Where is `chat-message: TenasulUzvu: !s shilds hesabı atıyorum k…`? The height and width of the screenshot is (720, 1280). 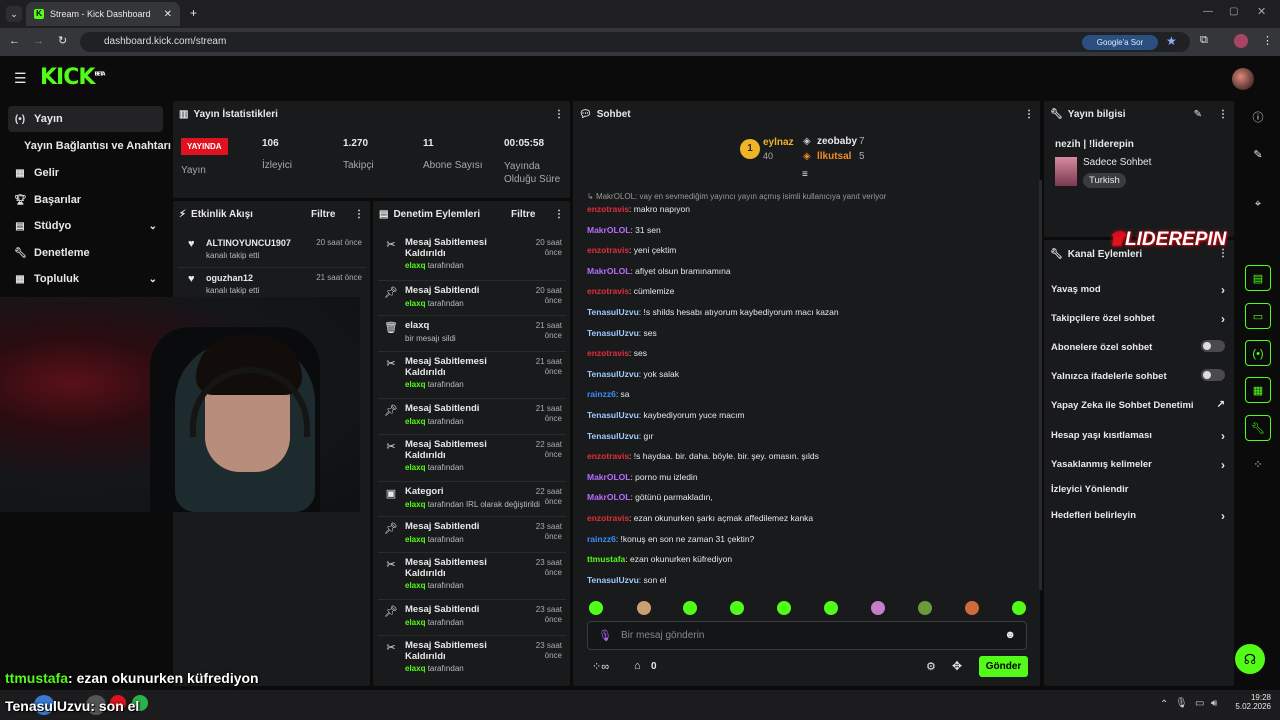
chat-message: TenasulUzvu: !s shilds hesabı atıyorum k… is located at coordinates (713, 312).